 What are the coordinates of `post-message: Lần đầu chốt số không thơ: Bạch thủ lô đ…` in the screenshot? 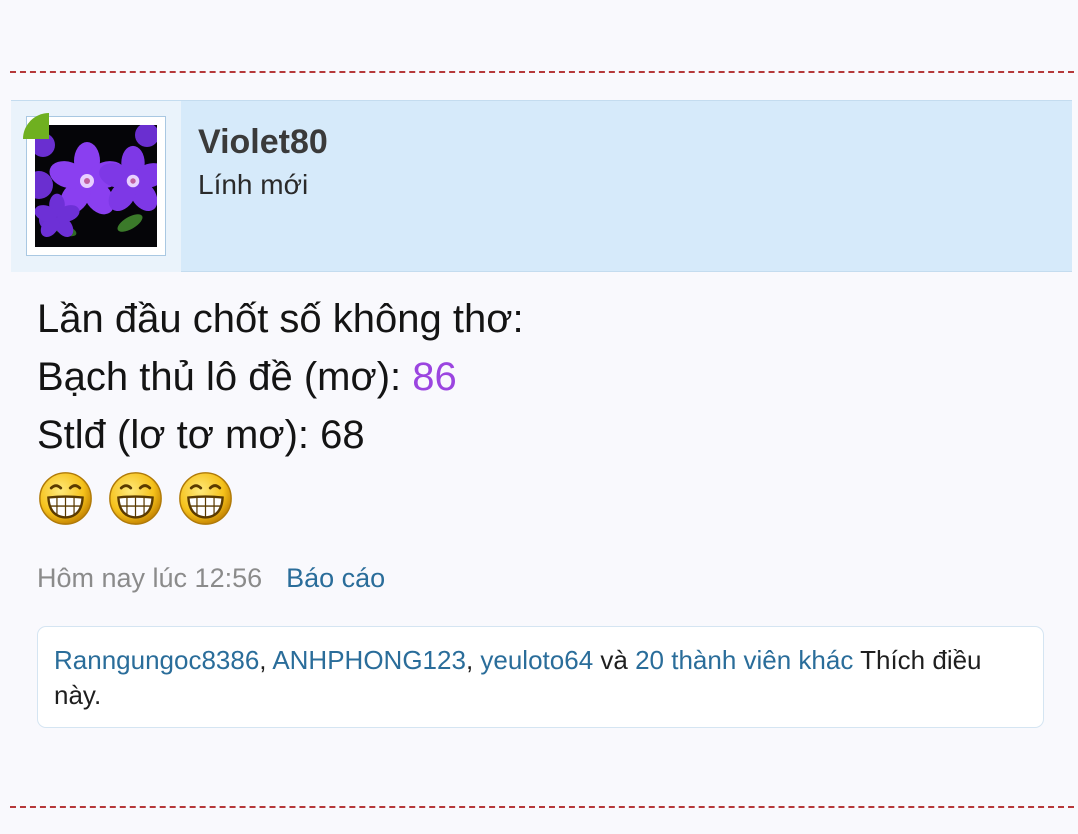 It's located at (280, 408).